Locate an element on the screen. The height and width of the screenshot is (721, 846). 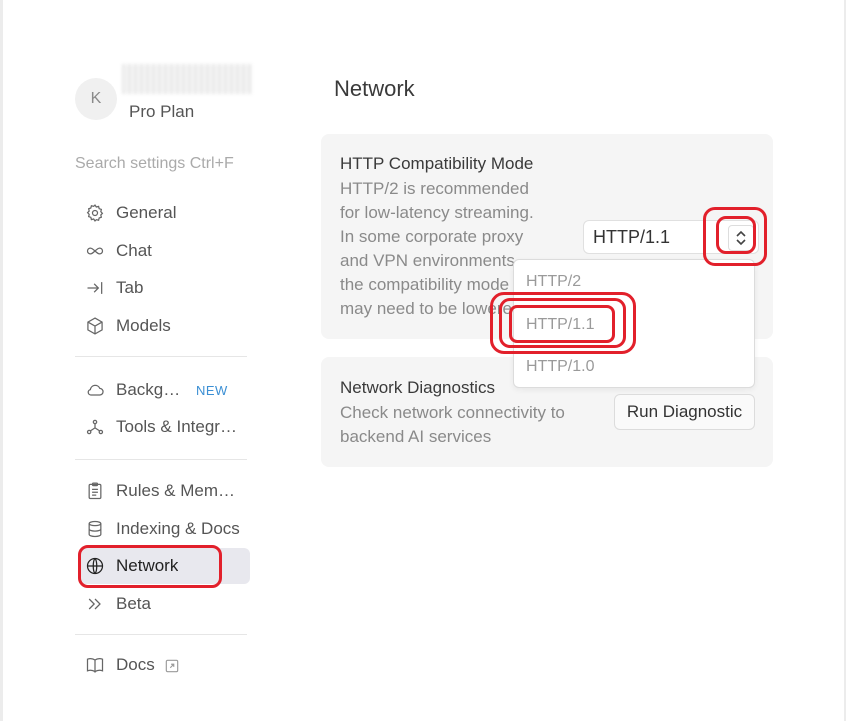
sidebar-item-label: Tools & Integrations is located at coordinates (178, 426).